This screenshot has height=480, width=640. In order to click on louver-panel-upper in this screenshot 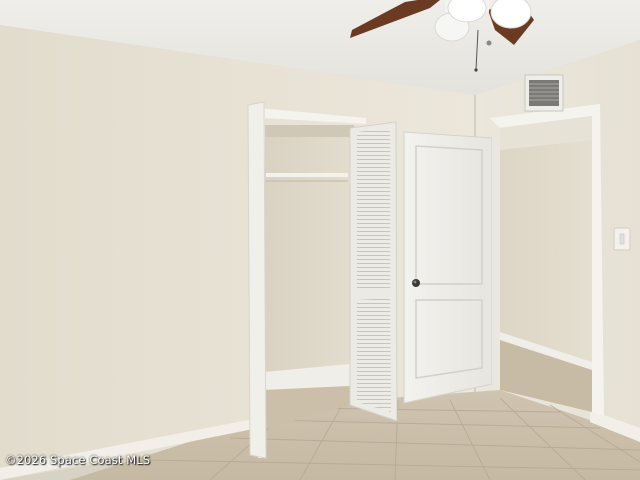, I will do `click(373, 209)`.